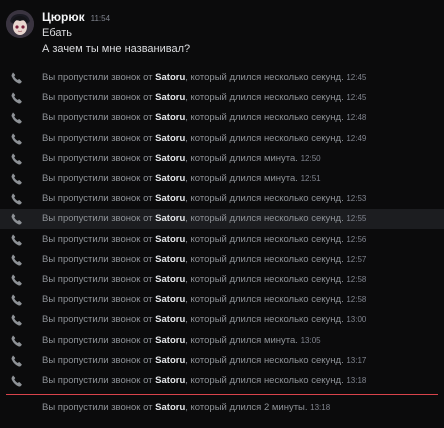 The width and height of the screenshot is (444, 428). What do you see at coordinates (356, 360) in the screenshot?
I see `missed-call-time: 13:17` at bounding box center [356, 360].